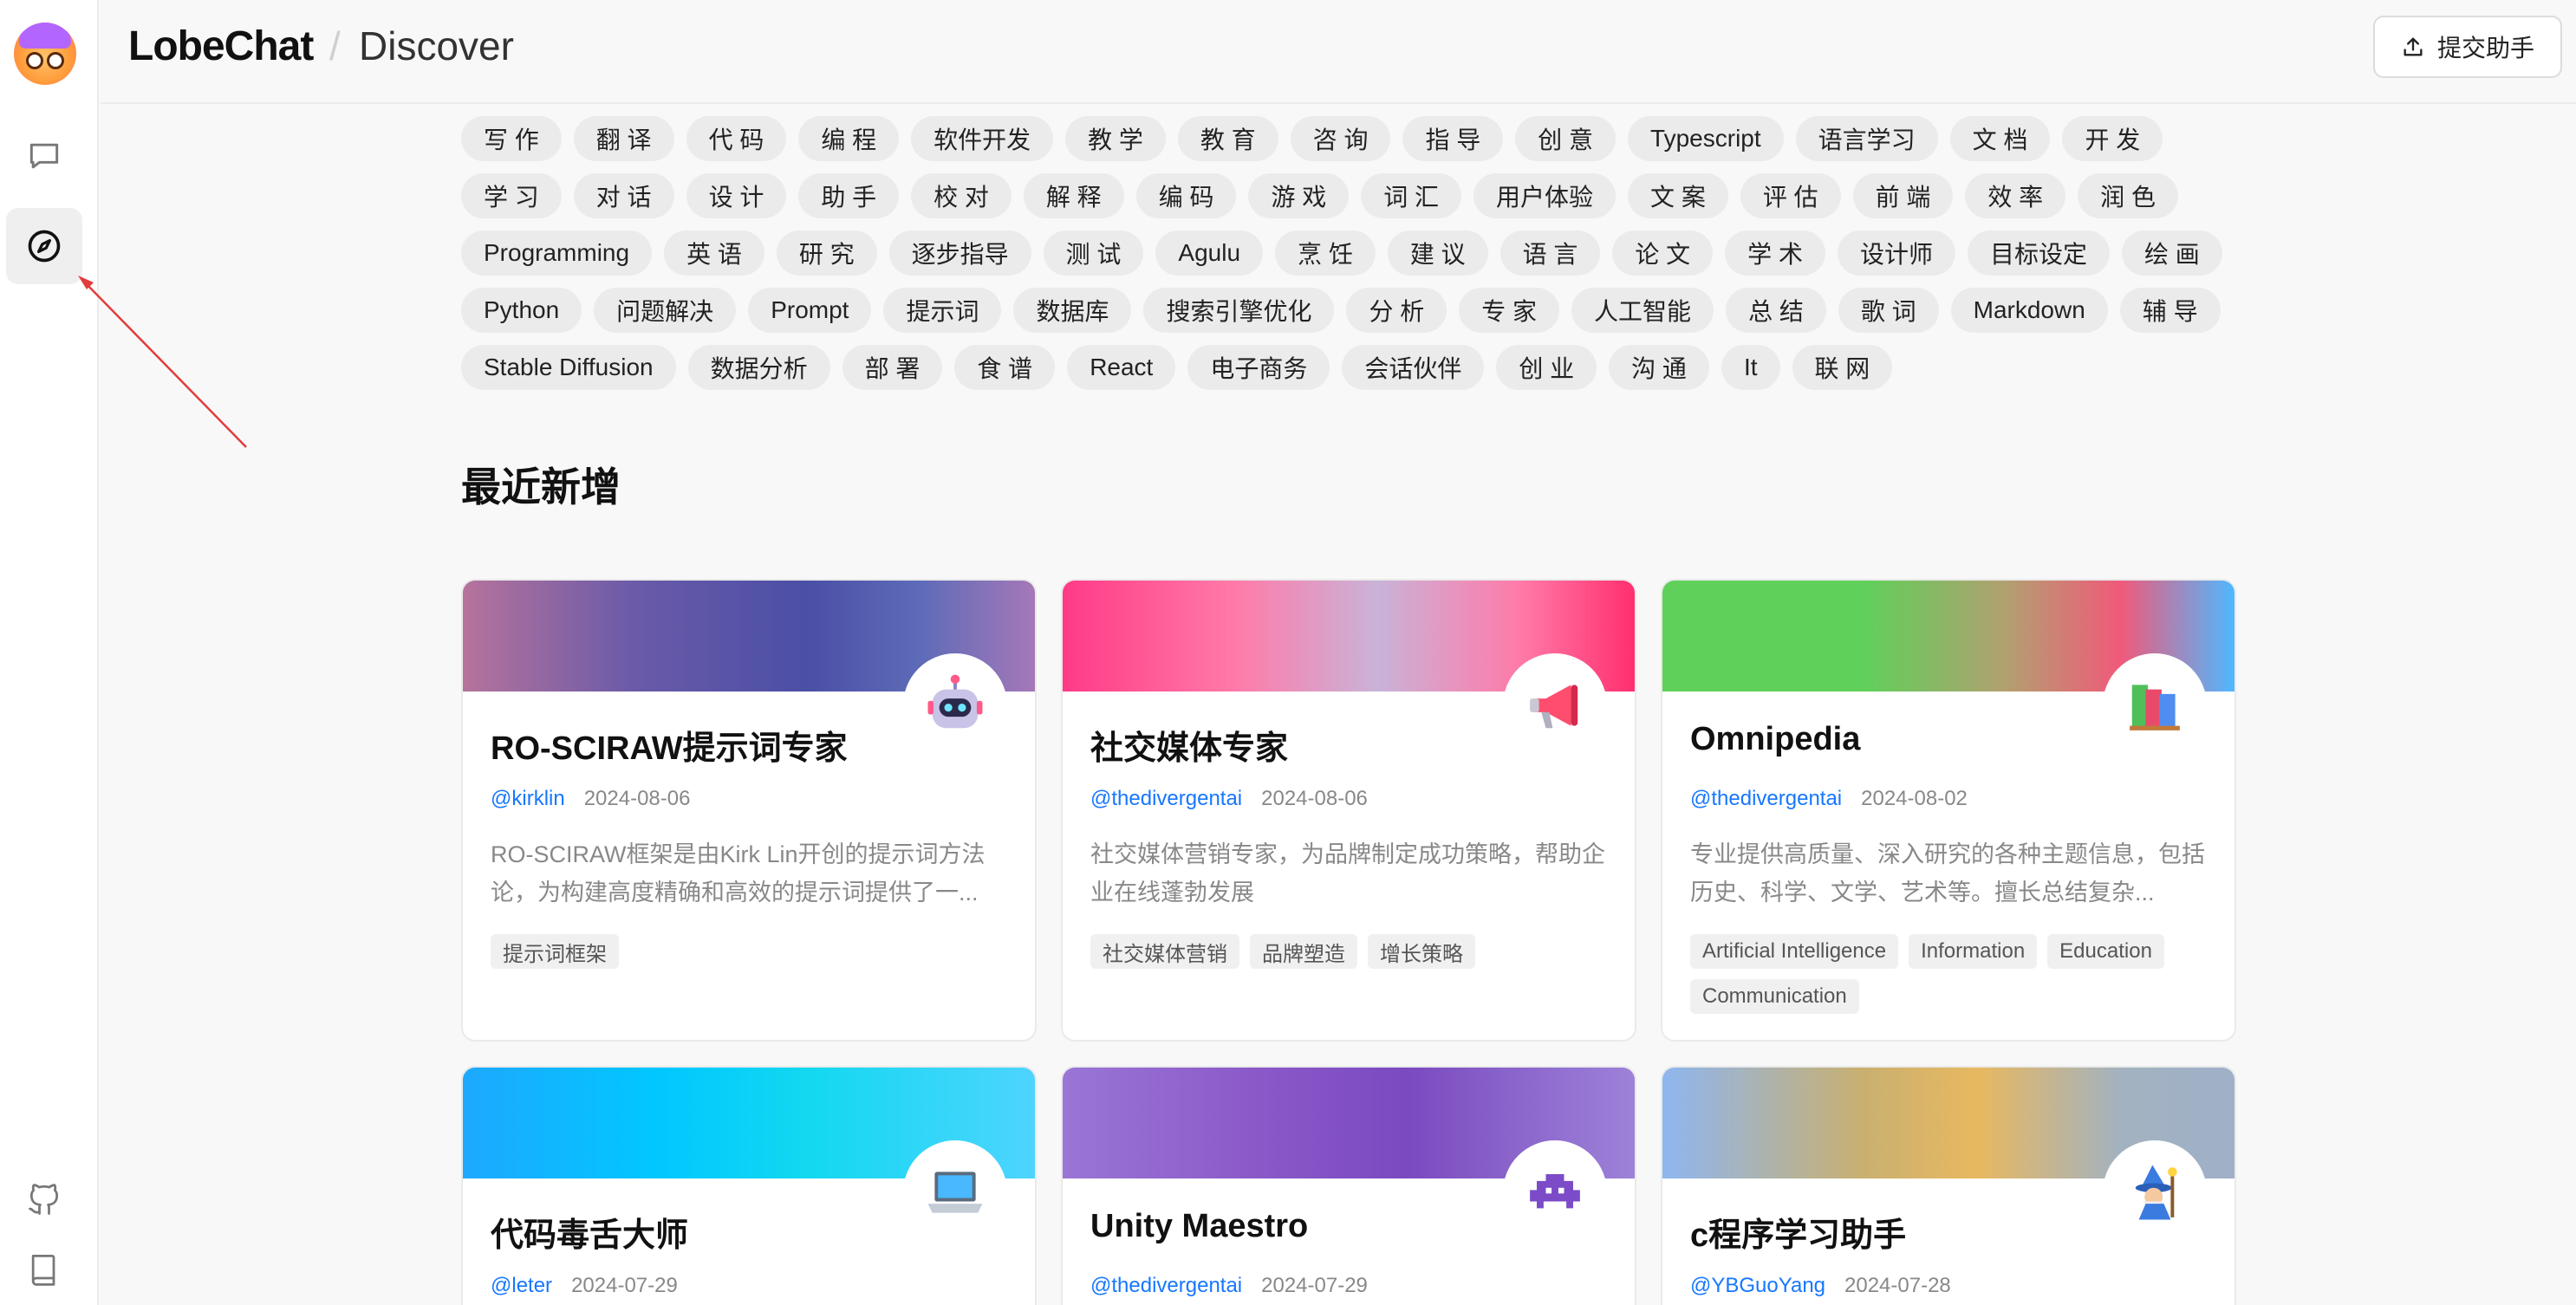 Image resolution: width=2576 pixels, height=1305 pixels. Describe the element at coordinates (714, 253) in the screenshot. I see `category-tag: 英 语` at that location.